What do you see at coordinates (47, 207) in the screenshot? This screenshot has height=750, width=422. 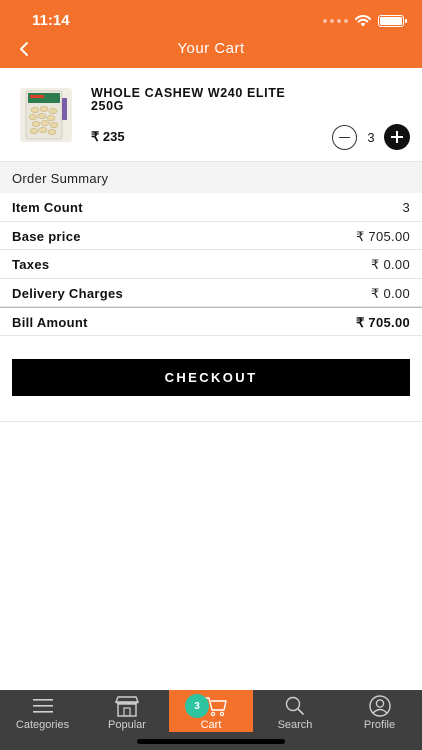 I see `summary-label: Item Count` at bounding box center [47, 207].